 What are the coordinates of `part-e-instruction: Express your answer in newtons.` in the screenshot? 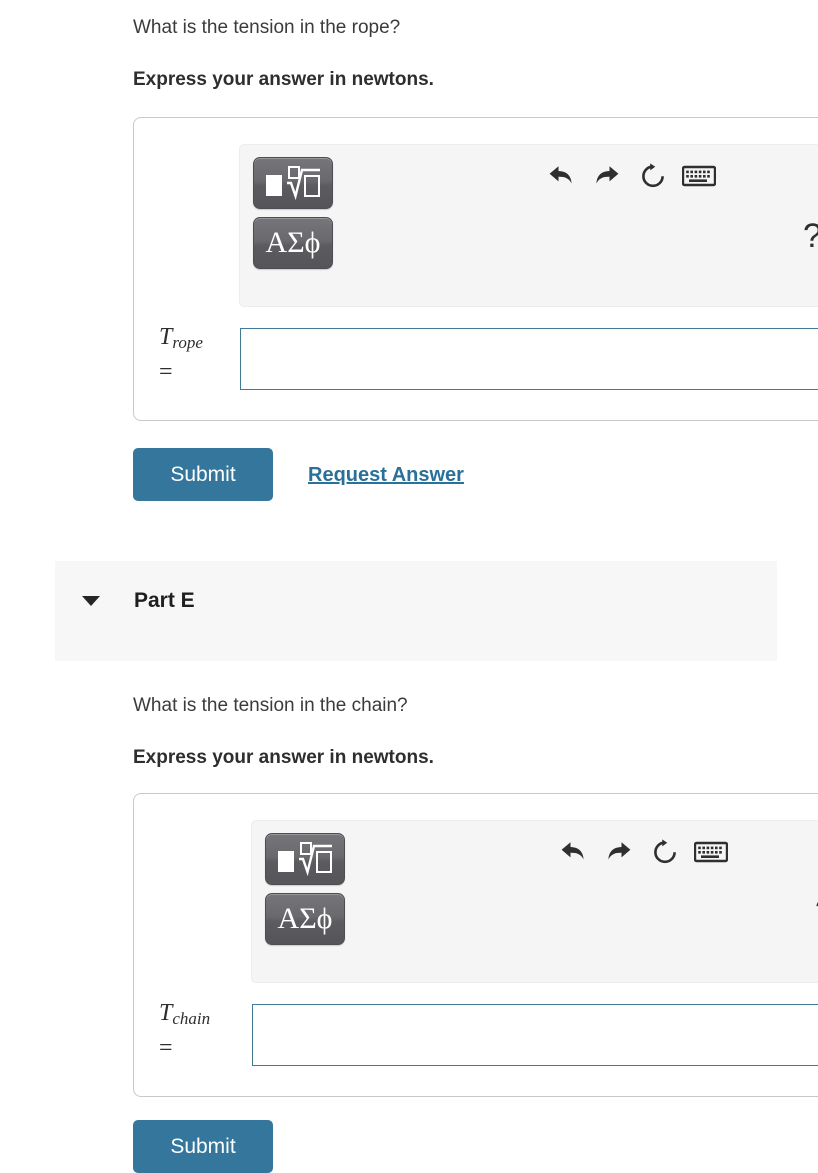 It's located at (283, 757).